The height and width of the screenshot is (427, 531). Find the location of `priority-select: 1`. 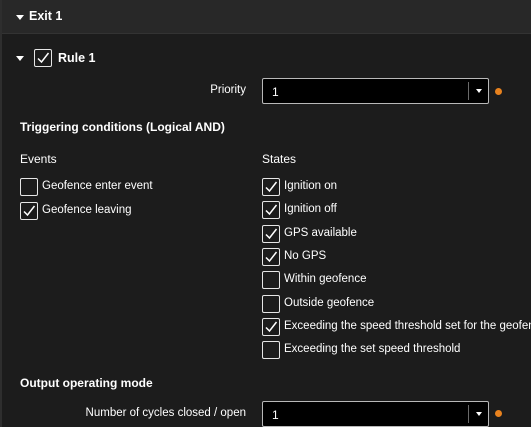

priority-select: 1 is located at coordinates (375, 91).